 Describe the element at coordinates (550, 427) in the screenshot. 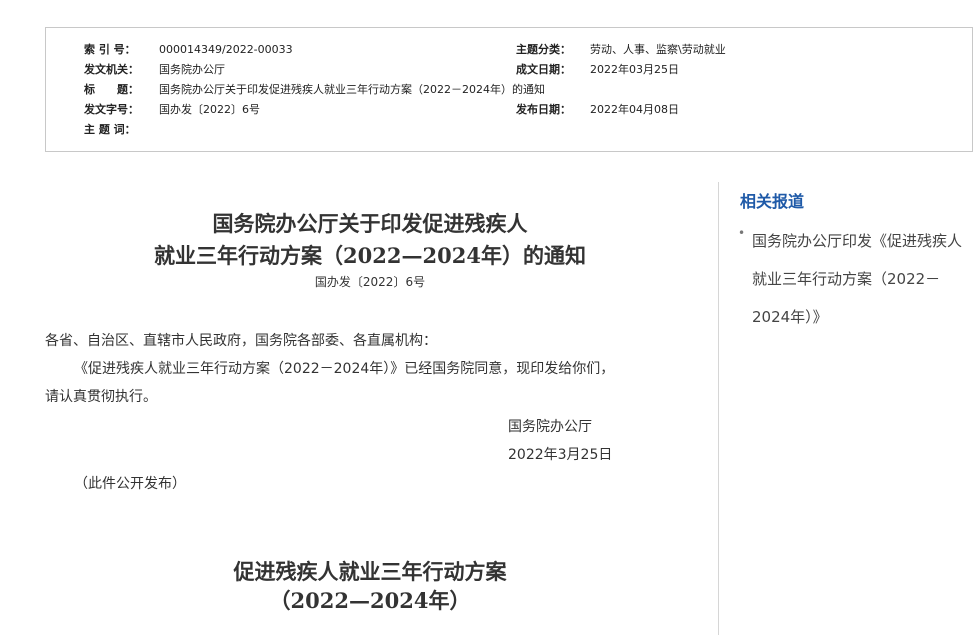

I see `signer: 国务院办公厅` at that location.